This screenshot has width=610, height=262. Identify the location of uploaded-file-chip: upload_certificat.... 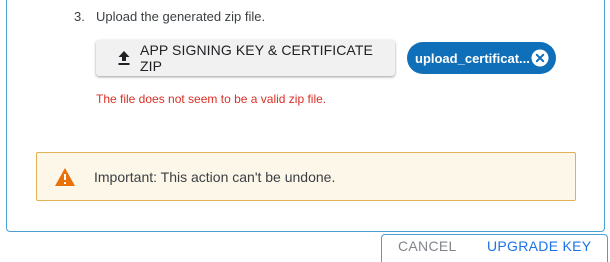
(481, 58).